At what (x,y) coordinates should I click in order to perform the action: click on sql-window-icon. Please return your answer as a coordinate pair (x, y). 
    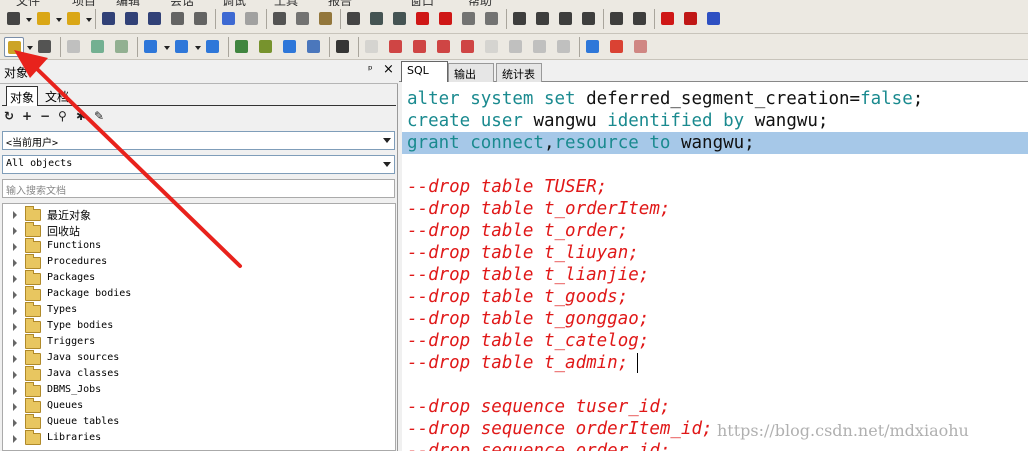
    Looking at the image, I should click on (520, 19).